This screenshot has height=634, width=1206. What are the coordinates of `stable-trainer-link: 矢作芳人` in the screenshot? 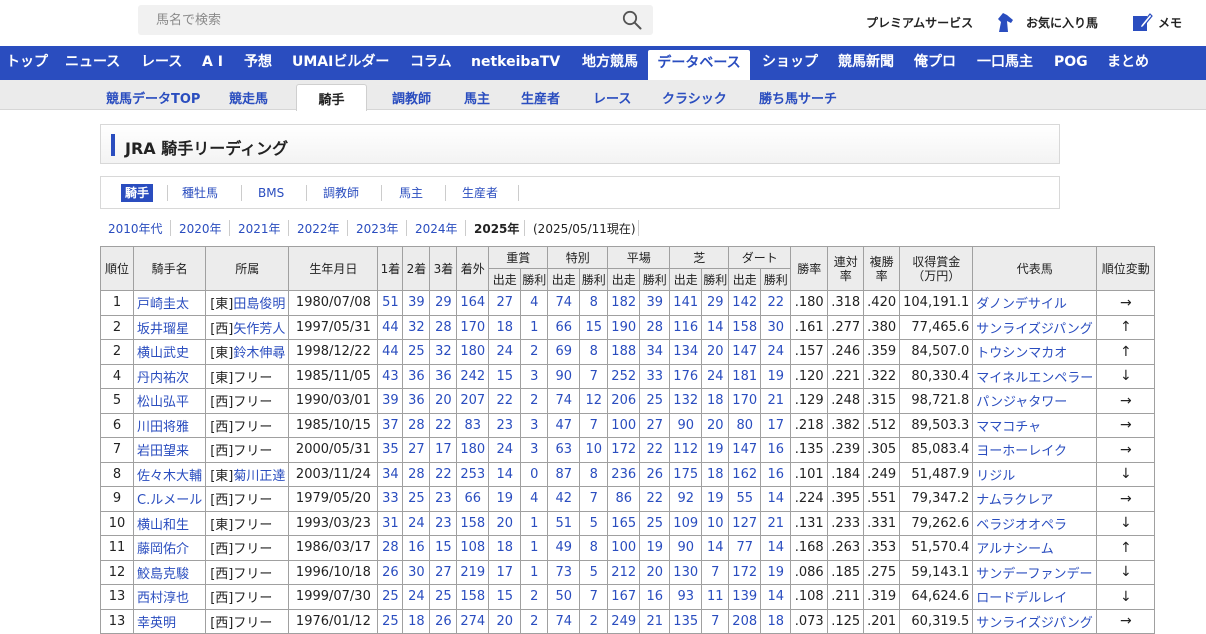 It's located at (259, 329).